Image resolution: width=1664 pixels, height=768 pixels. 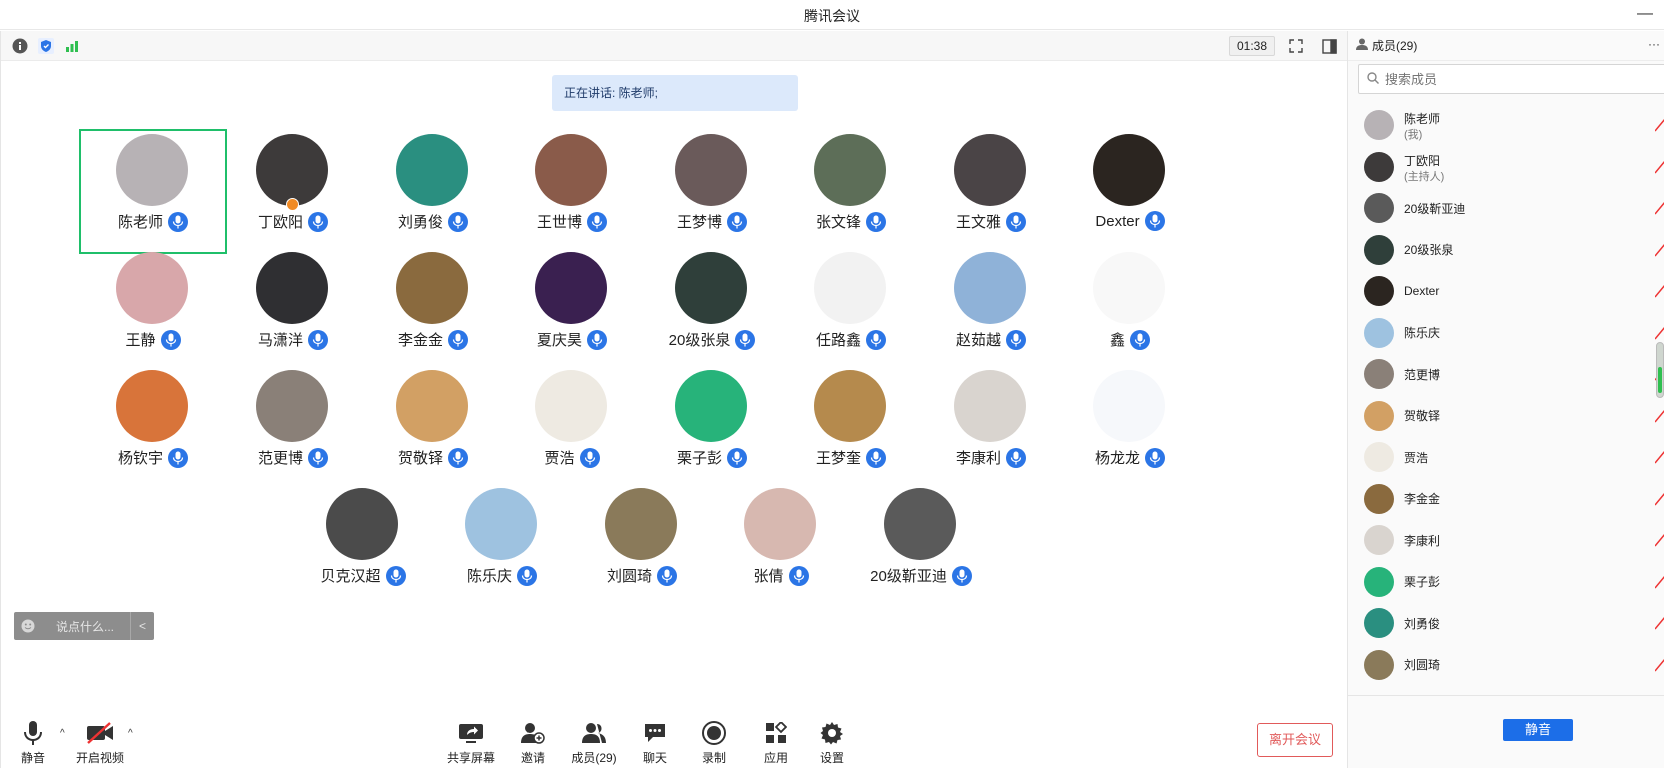 What do you see at coordinates (1506, 540) in the screenshot?
I see `member-list-item: 李康利` at bounding box center [1506, 540].